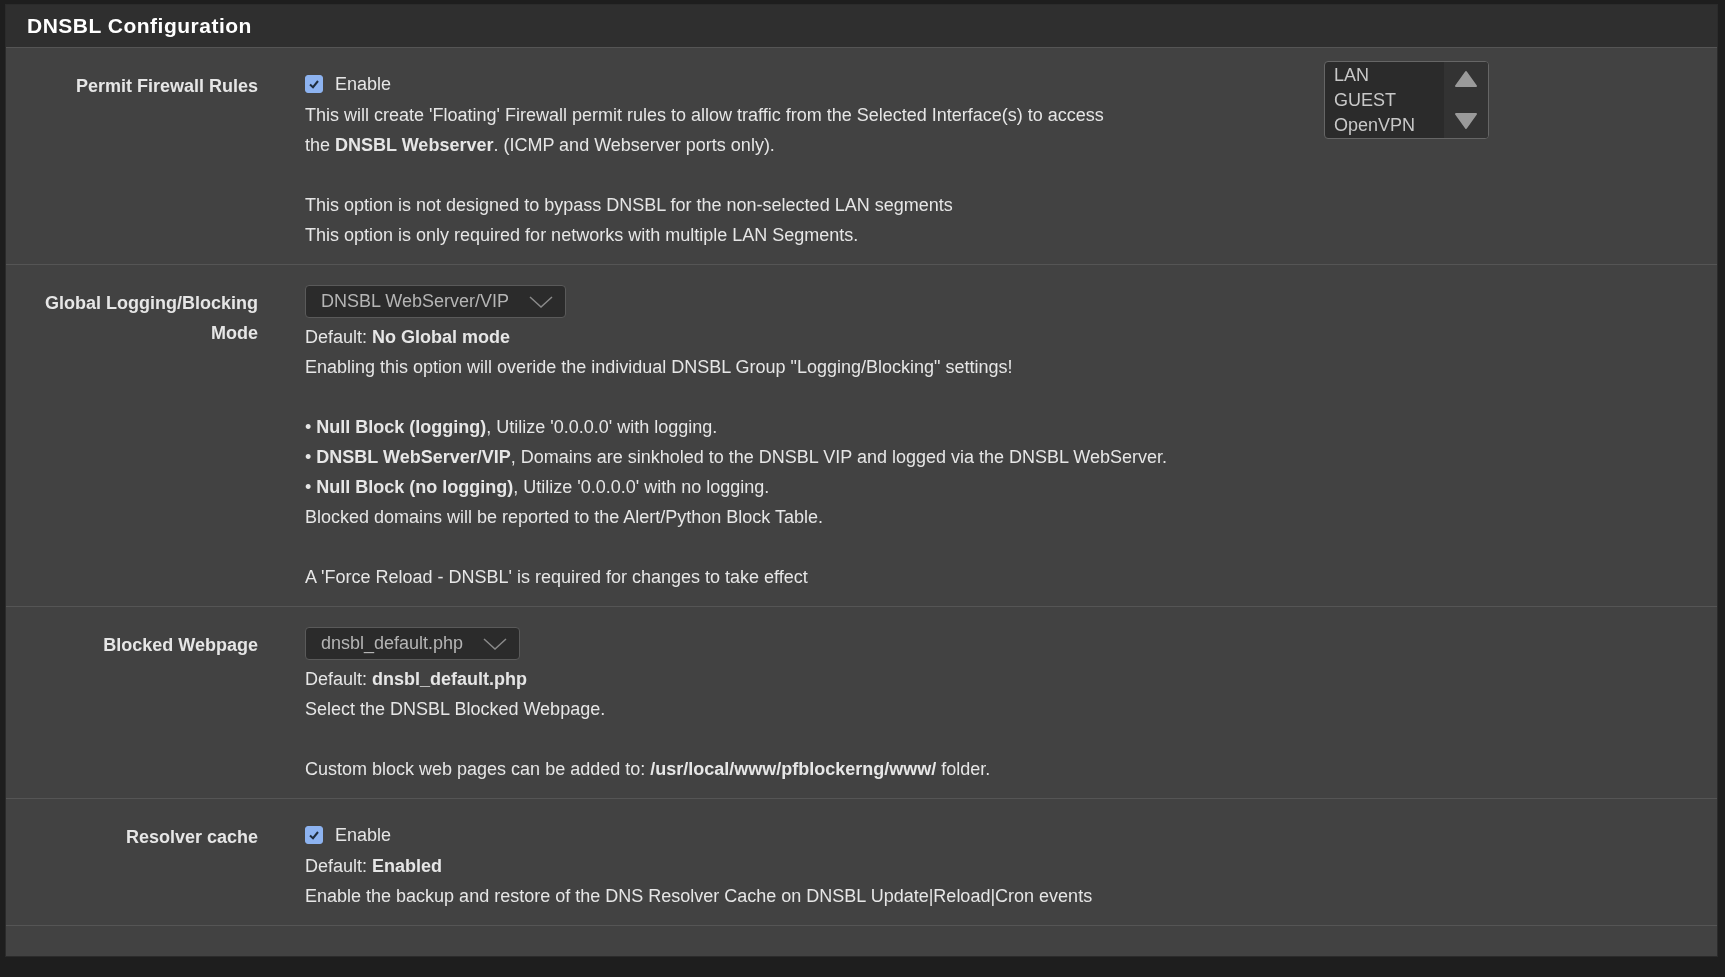 This screenshot has height=977, width=1725. Describe the element at coordinates (736, 457) in the screenshot. I see `help-text: • DNSBL WebServer/VIP, Domains are sinkholed to the DNSBL VIP and logged via the DNSBL WebServer.` at that location.